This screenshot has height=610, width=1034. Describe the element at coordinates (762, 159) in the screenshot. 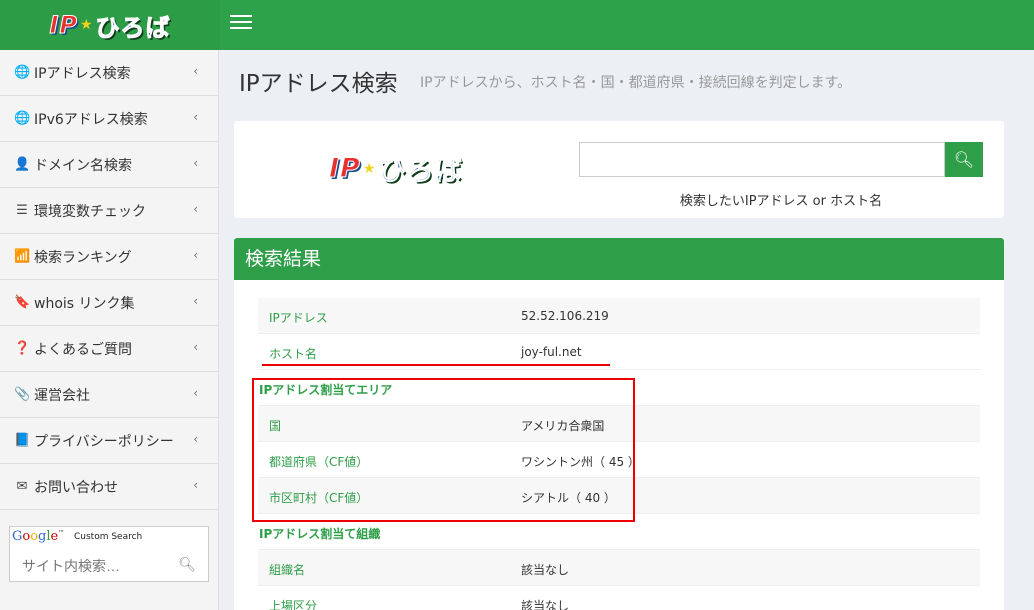

I see `ip-search-input` at that location.